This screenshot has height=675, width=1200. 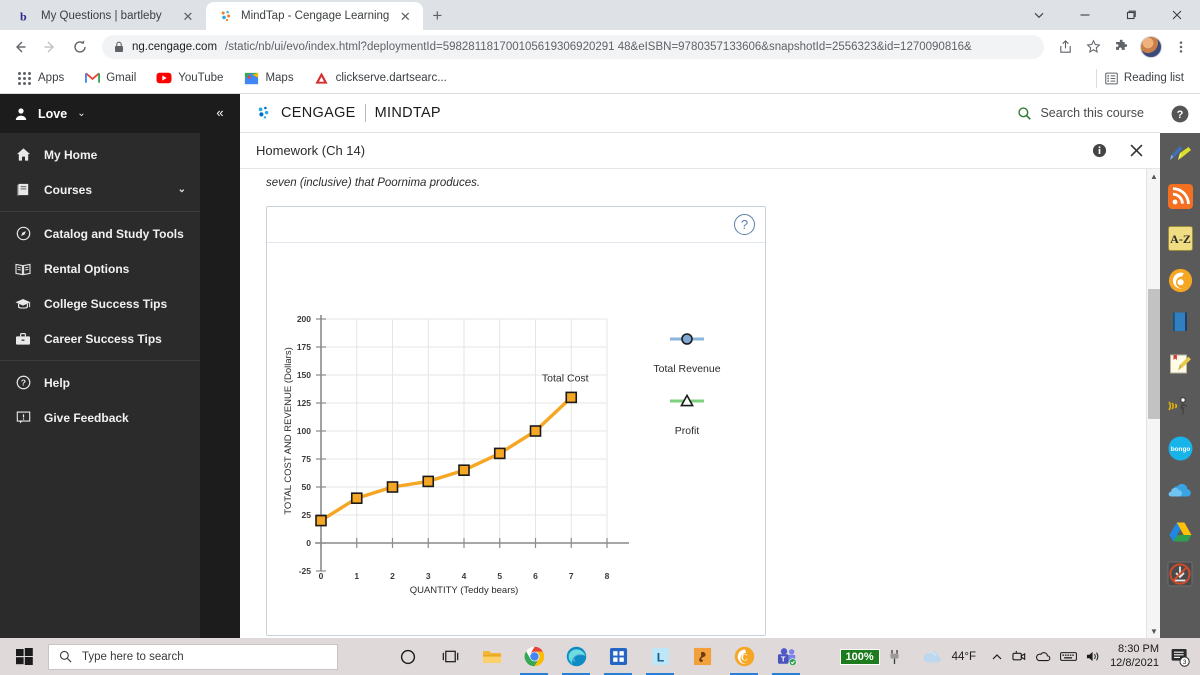 What do you see at coordinates (1180, 490) in the screenshot?
I see `onedrive-cloud-icon` at bounding box center [1180, 490].